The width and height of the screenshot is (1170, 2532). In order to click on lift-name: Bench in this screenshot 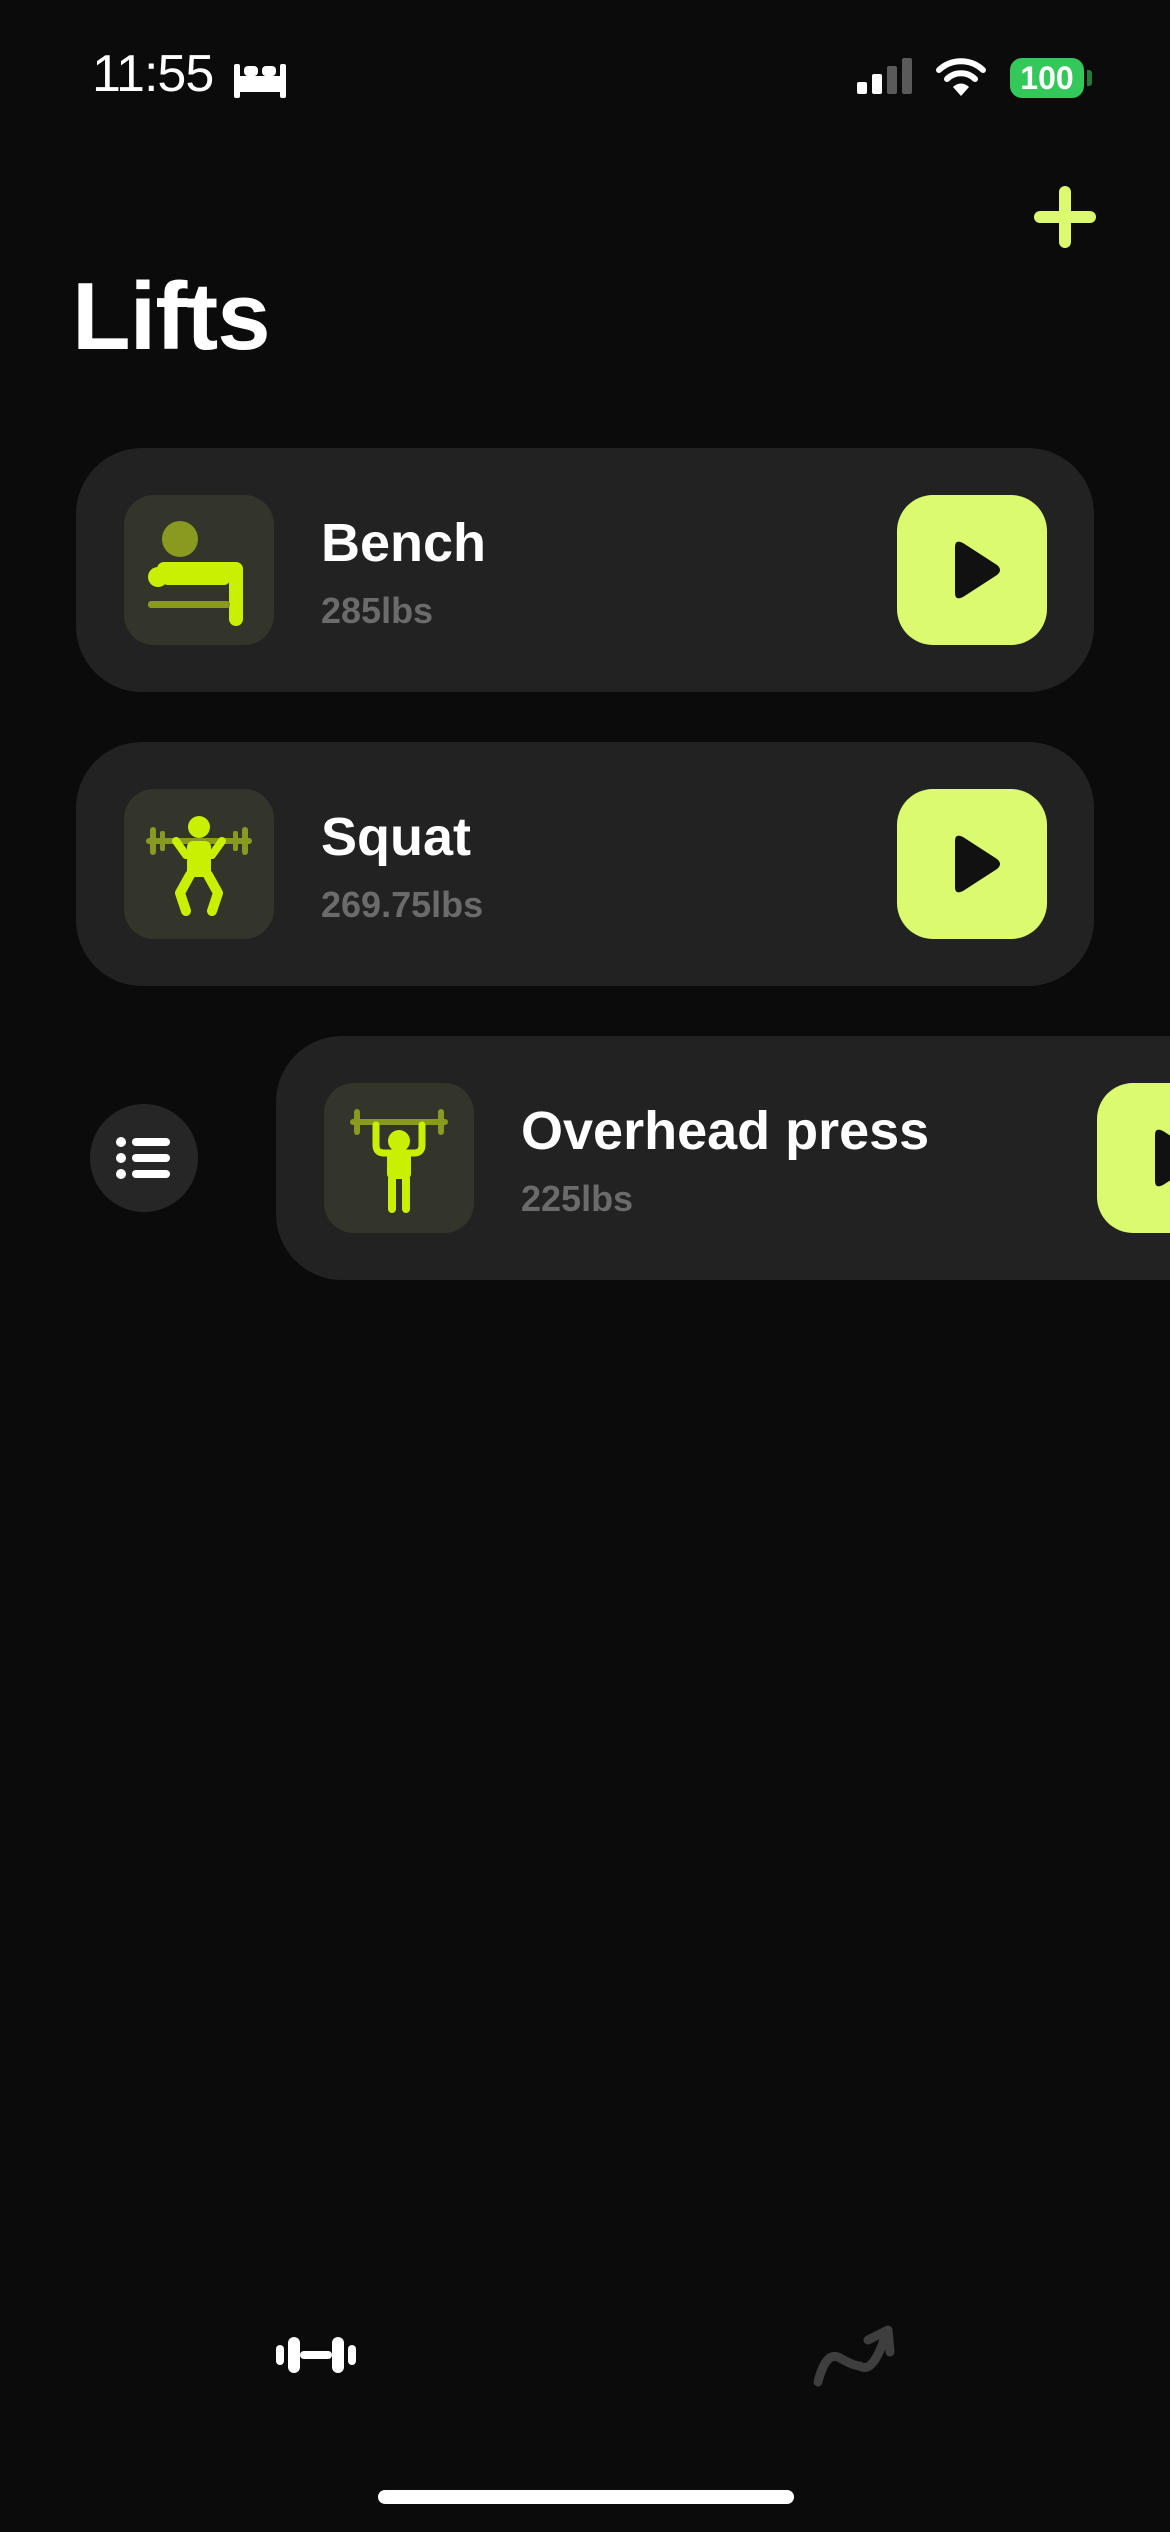, I will do `click(404, 543)`.